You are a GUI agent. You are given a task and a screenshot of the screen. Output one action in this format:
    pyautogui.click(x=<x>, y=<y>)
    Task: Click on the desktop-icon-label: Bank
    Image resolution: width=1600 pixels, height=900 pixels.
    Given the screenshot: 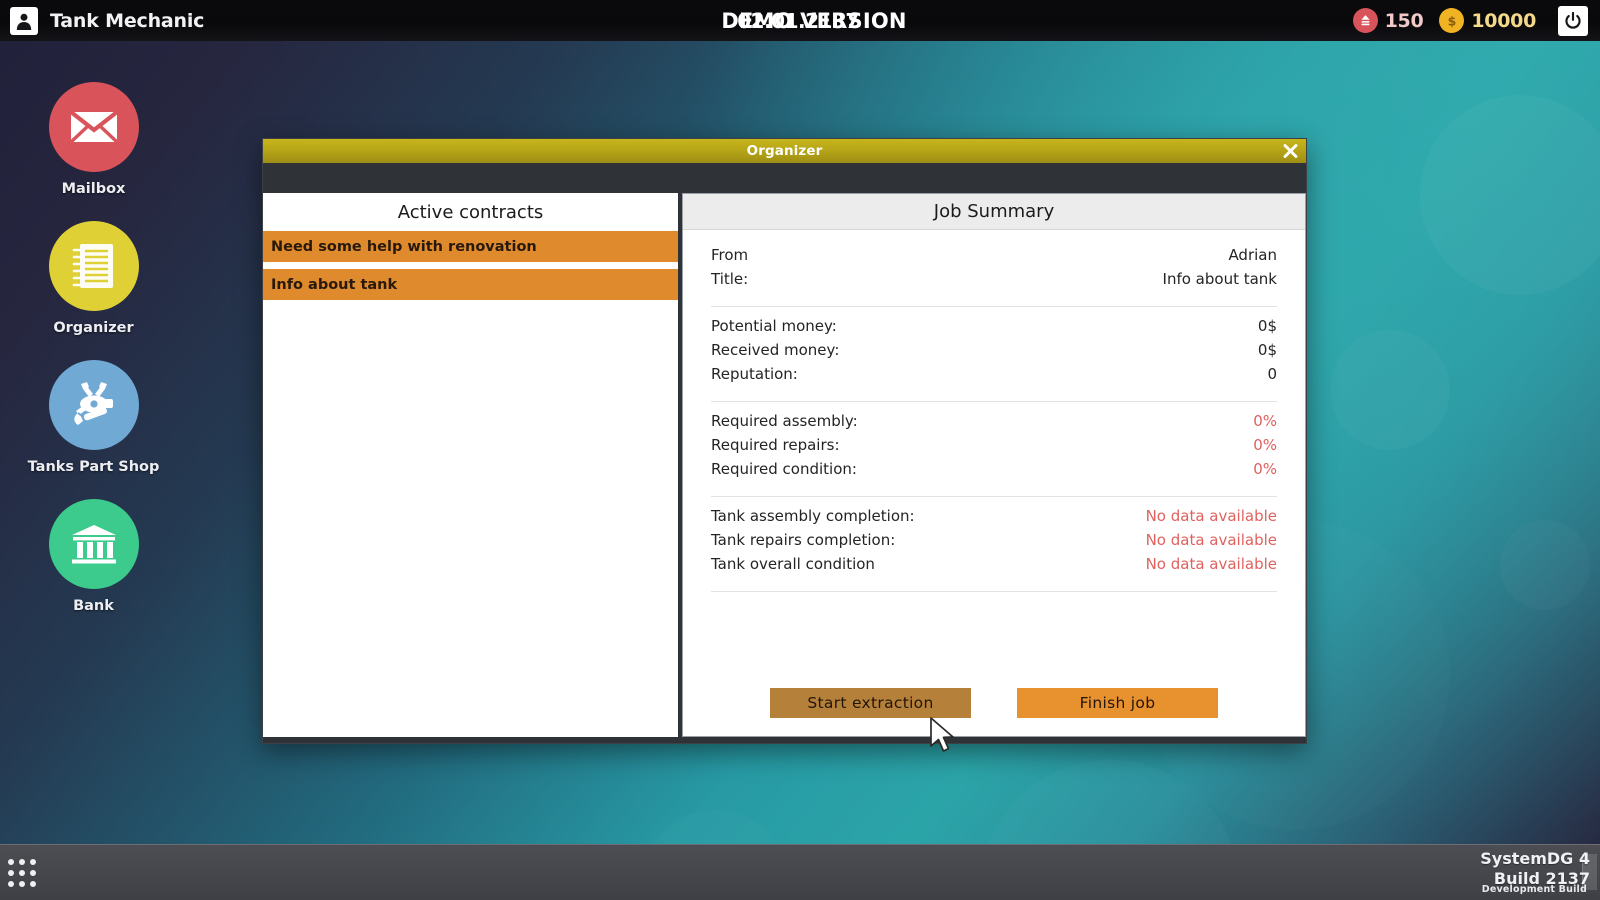 What is the action you would take?
    pyautogui.click(x=93, y=606)
    